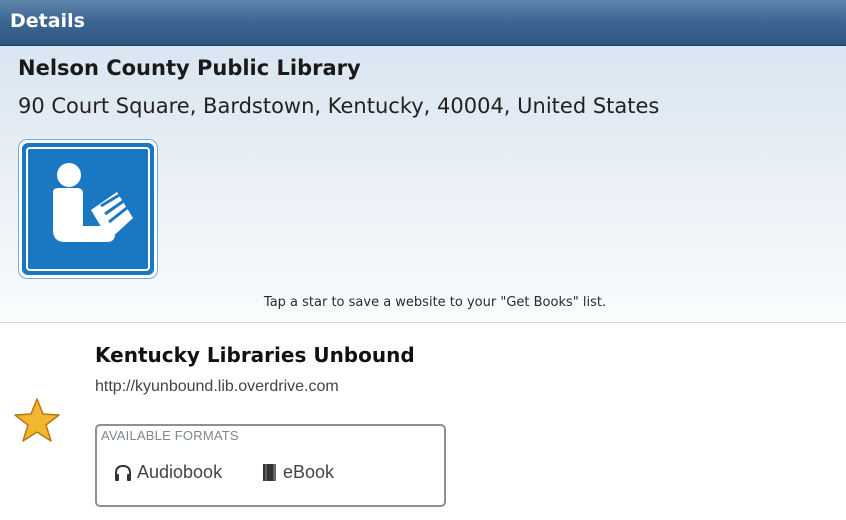 The height and width of the screenshot is (520, 846). What do you see at coordinates (37, 421) in the screenshot?
I see `favorite-star-icon` at bounding box center [37, 421].